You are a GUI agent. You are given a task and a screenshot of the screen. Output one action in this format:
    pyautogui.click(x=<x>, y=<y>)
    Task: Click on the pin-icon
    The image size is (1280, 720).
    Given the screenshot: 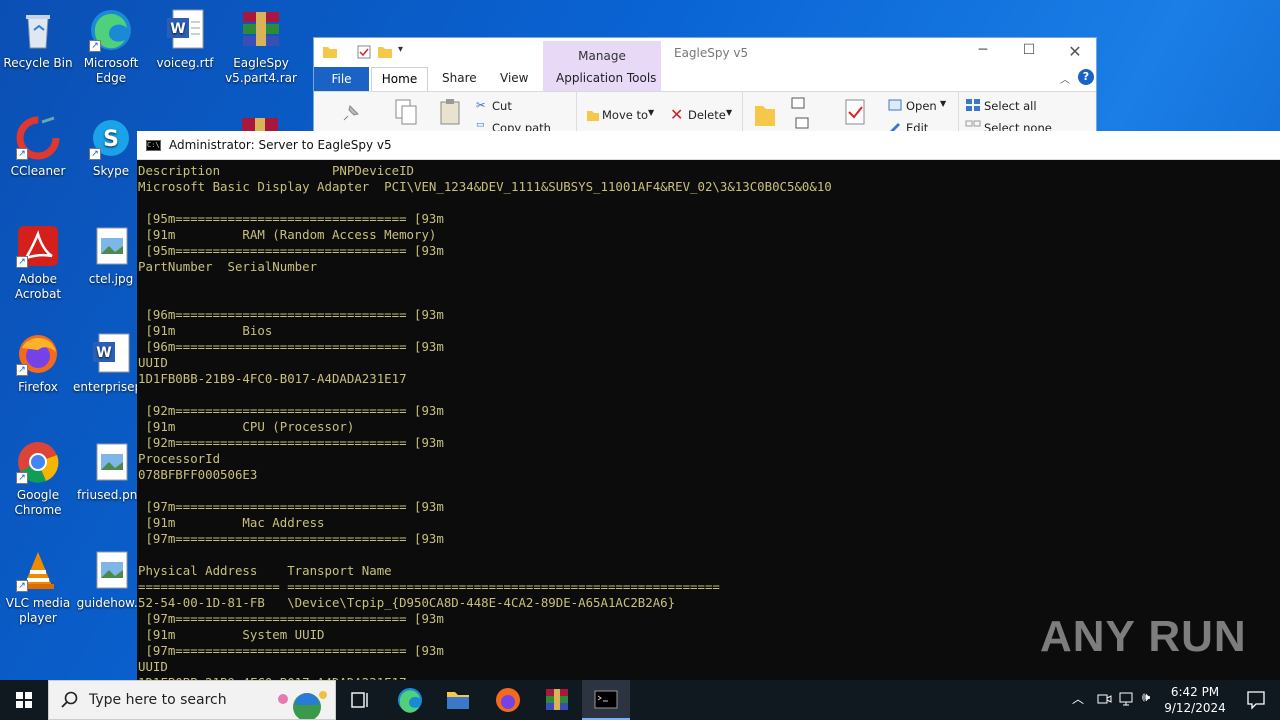 What is the action you would take?
    pyautogui.click(x=352, y=114)
    